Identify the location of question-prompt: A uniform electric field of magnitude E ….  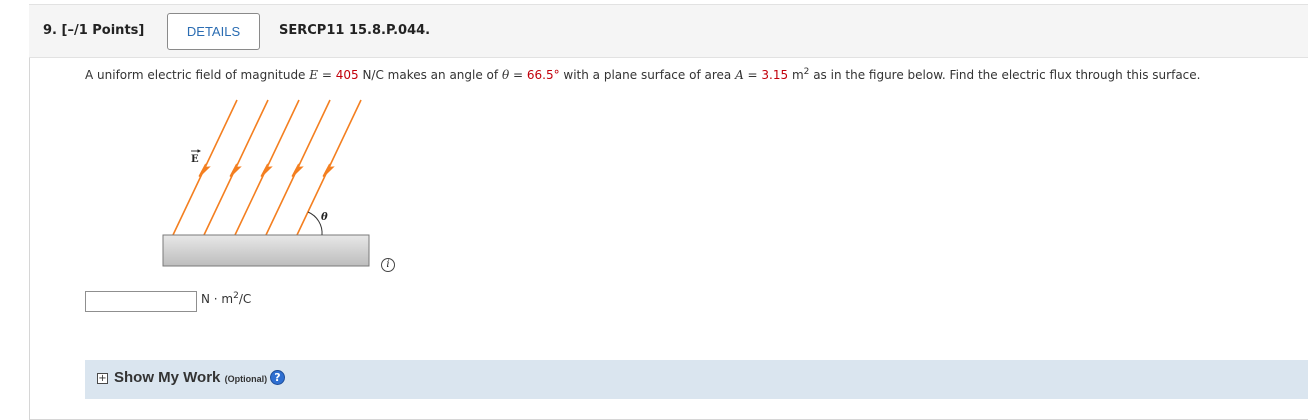
(643, 75).